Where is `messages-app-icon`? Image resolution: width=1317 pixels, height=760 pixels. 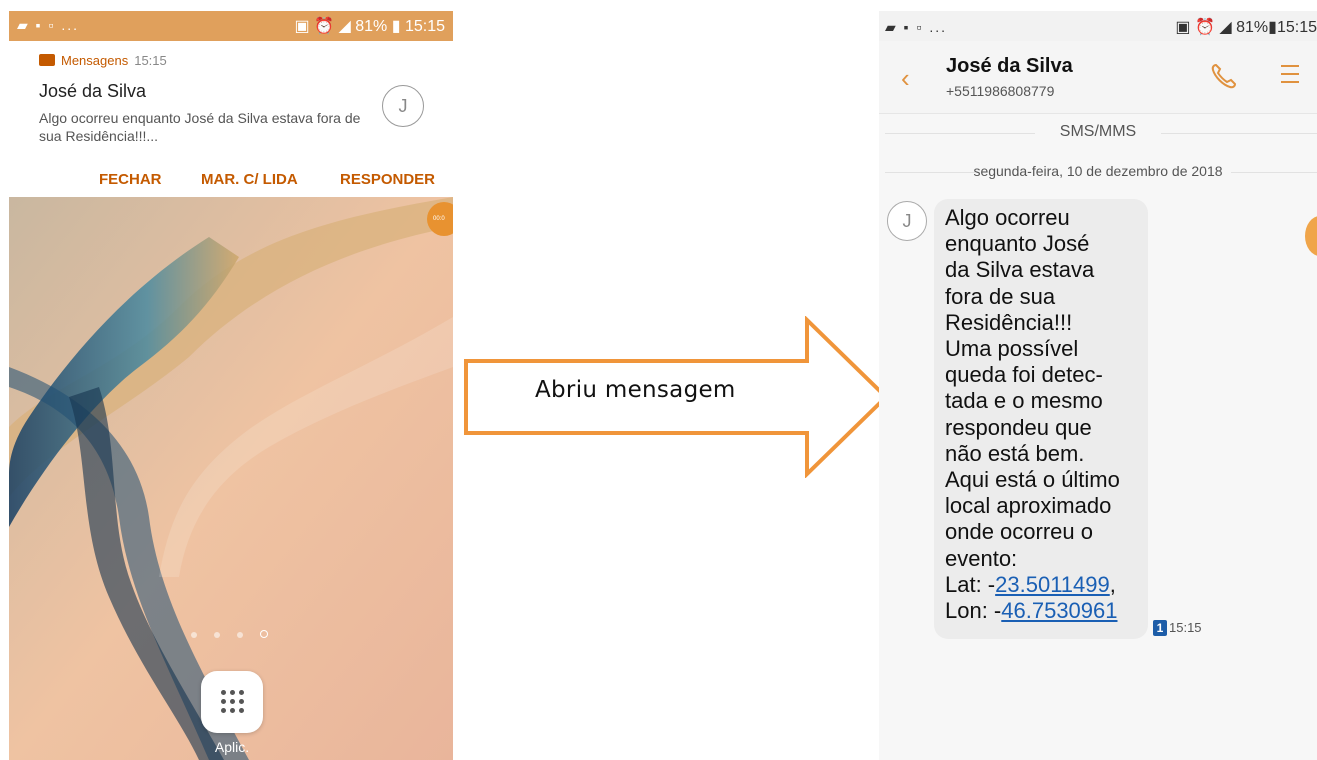 messages-app-icon is located at coordinates (47, 60).